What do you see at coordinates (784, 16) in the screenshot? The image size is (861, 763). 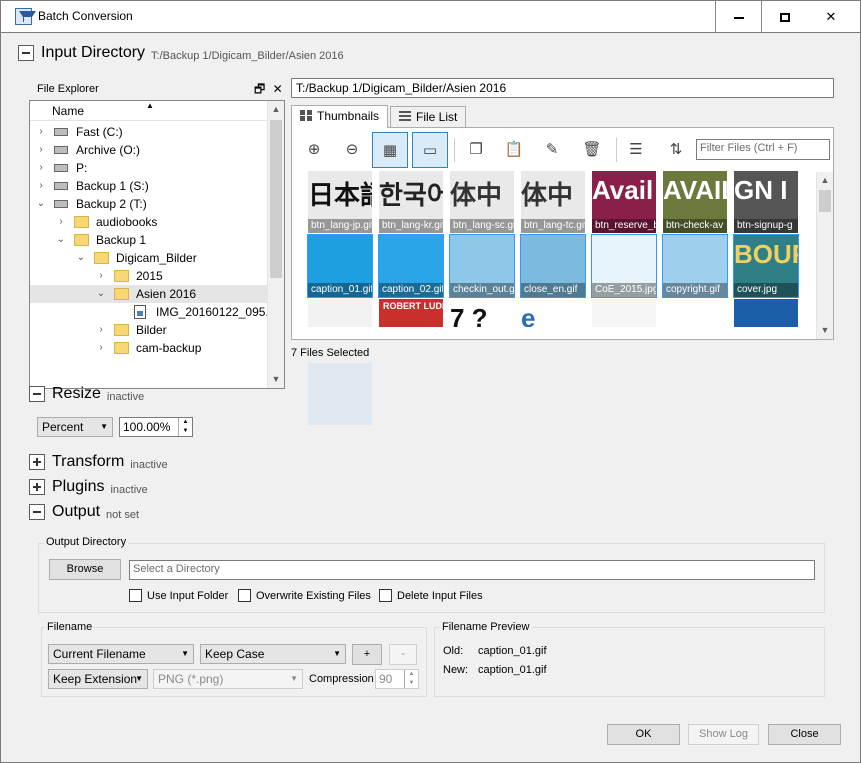 I see `maximize-button` at bounding box center [784, 16].